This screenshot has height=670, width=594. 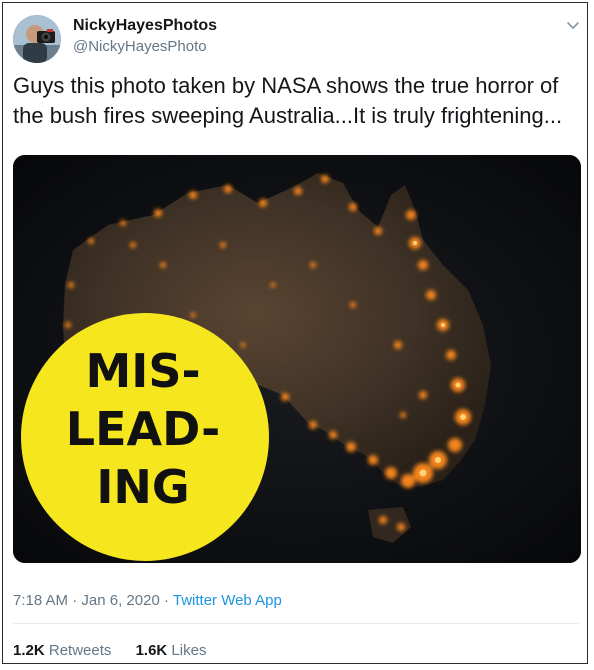 What do you see at coordinates (296, 623) in the screenshot?
I see `divider` at bounding box center [296, 623].